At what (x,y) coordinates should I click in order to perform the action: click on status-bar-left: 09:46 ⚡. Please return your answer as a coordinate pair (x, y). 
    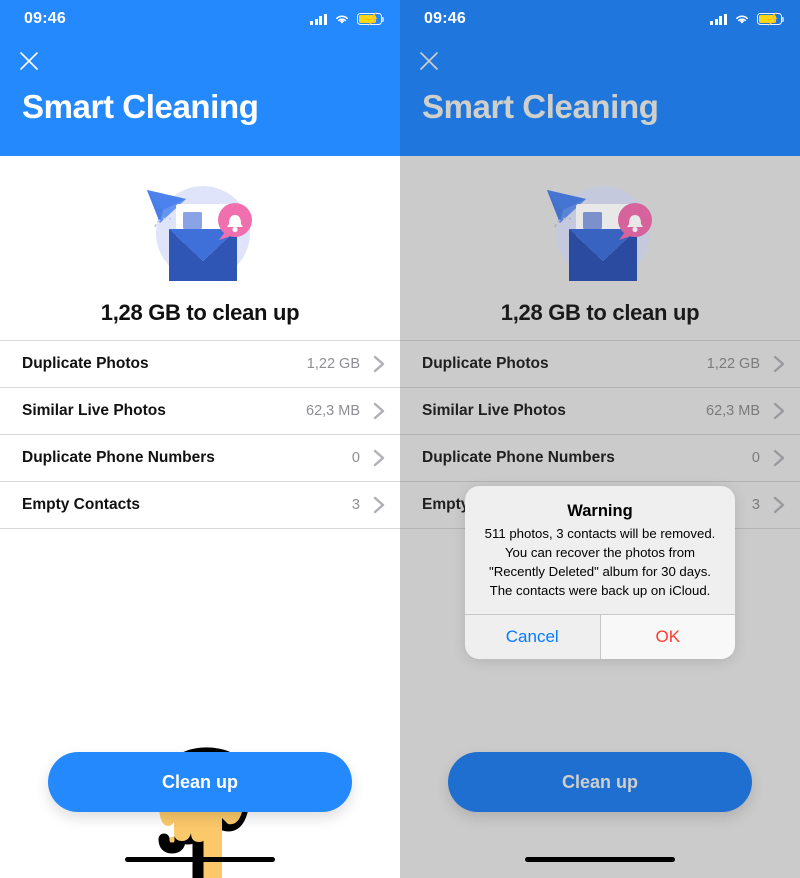
    Looking at the image, I should click on (200, 18).